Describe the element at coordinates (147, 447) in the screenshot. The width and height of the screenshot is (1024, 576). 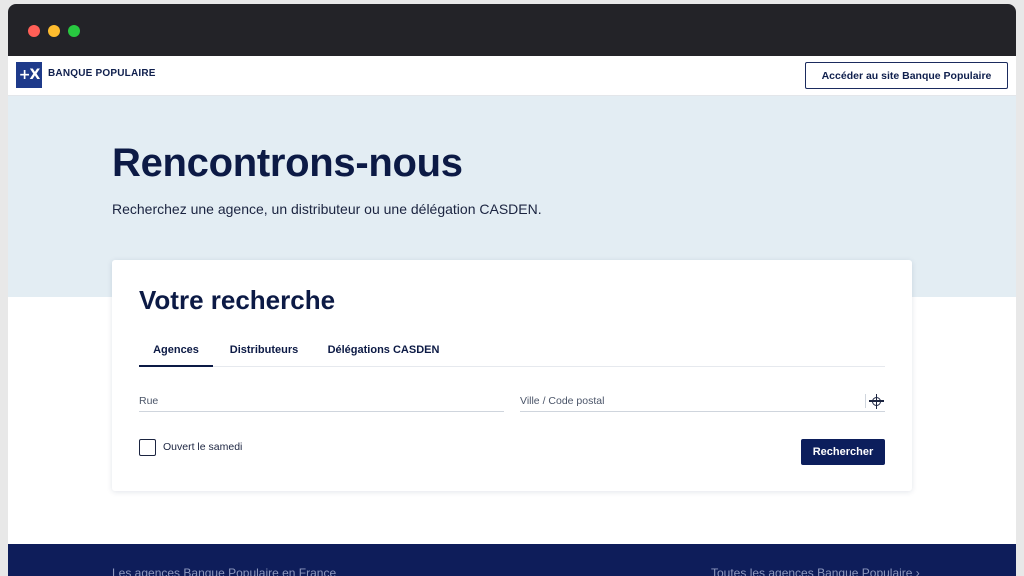
I see `open-saturday-checkbox` at that location.